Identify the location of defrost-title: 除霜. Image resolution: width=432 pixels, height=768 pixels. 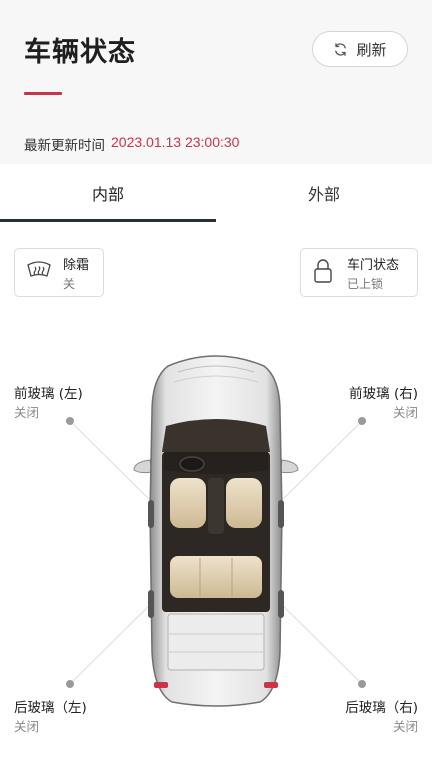
(76, 265).